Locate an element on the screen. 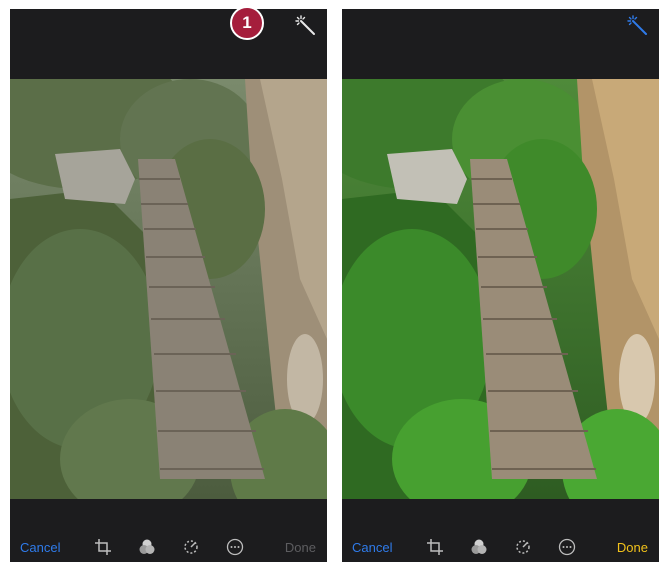 The image size is (660, 562). callout-number-badge: 1 is located at coordinates (247, 23).